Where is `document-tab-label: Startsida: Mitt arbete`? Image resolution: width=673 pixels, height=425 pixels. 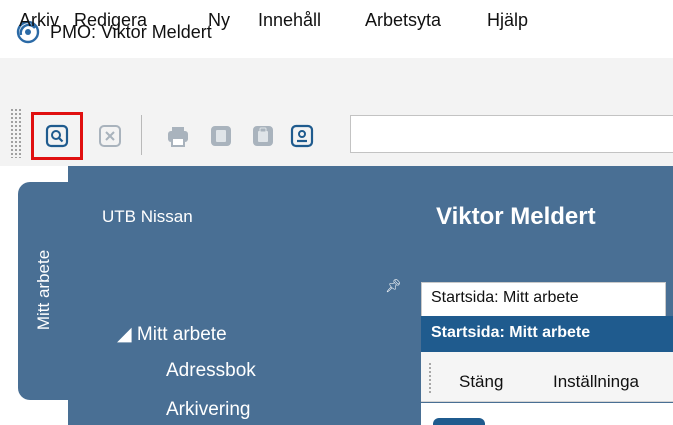
document-tab-label: Startsida: Mitt arbete is located at coordinates (505, 297).